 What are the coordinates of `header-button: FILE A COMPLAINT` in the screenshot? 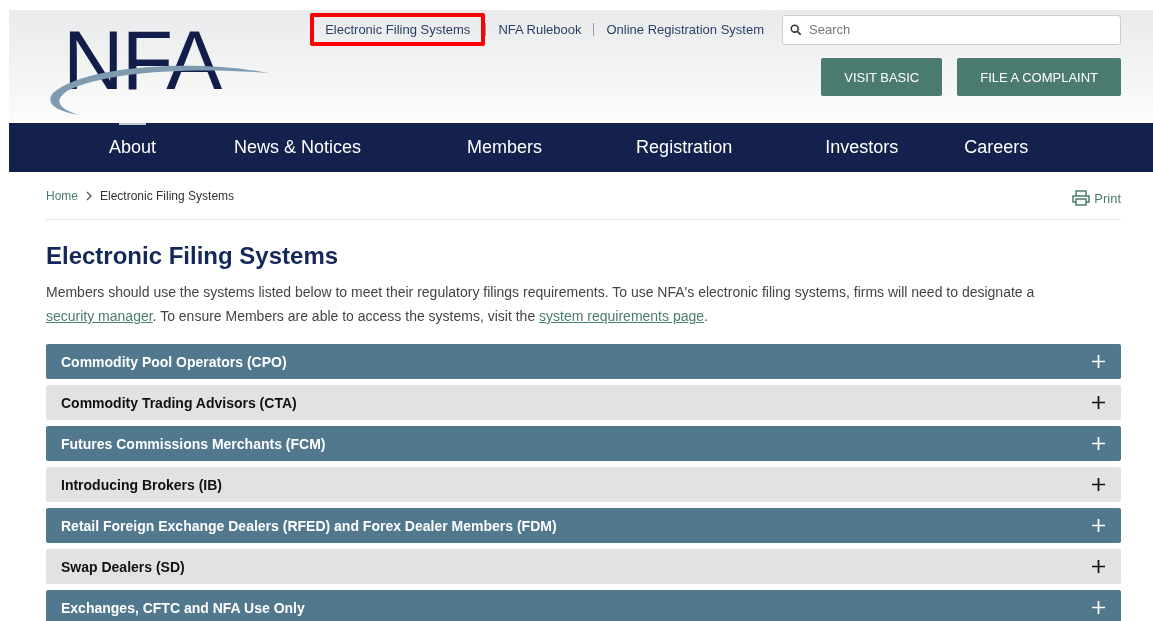 It's located at (1039, 77).